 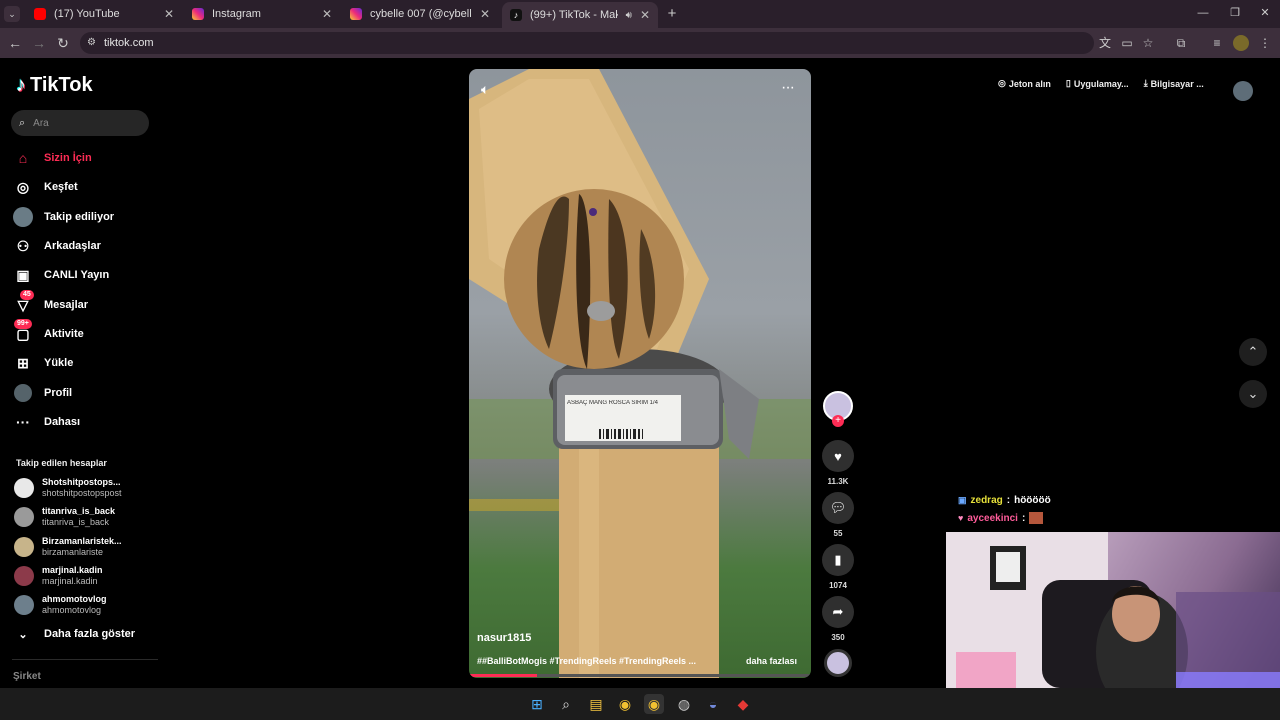 I want to click on forward-arrow-icon: →, so click(x=39, y=43).